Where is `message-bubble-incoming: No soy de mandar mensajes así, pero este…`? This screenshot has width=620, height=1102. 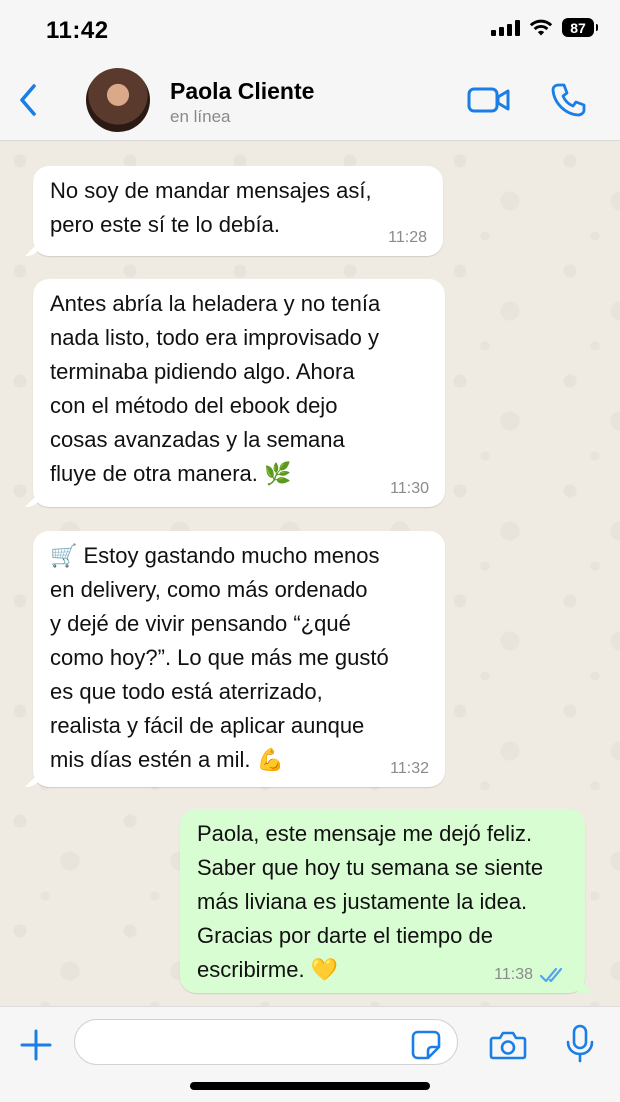 message-bubble-incoming: No soy de mandar mensajes así, pero este… is located at coordinates (238, 211).